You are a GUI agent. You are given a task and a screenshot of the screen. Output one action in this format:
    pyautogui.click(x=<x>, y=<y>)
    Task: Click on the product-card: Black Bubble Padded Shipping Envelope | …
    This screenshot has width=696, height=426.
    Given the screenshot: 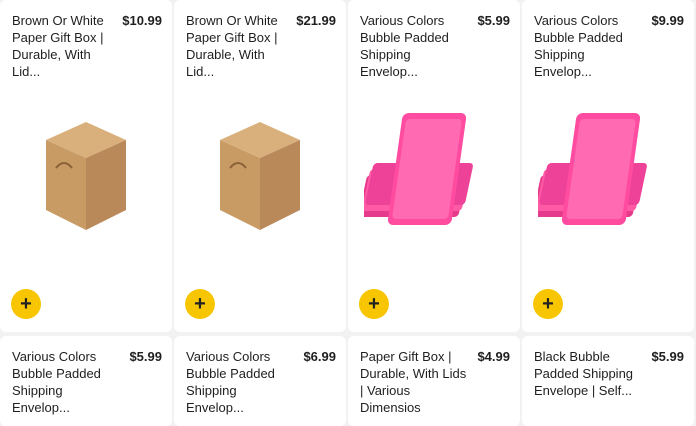 What is the action you would take?
    pyautogui.click(x=608, y=381)
    